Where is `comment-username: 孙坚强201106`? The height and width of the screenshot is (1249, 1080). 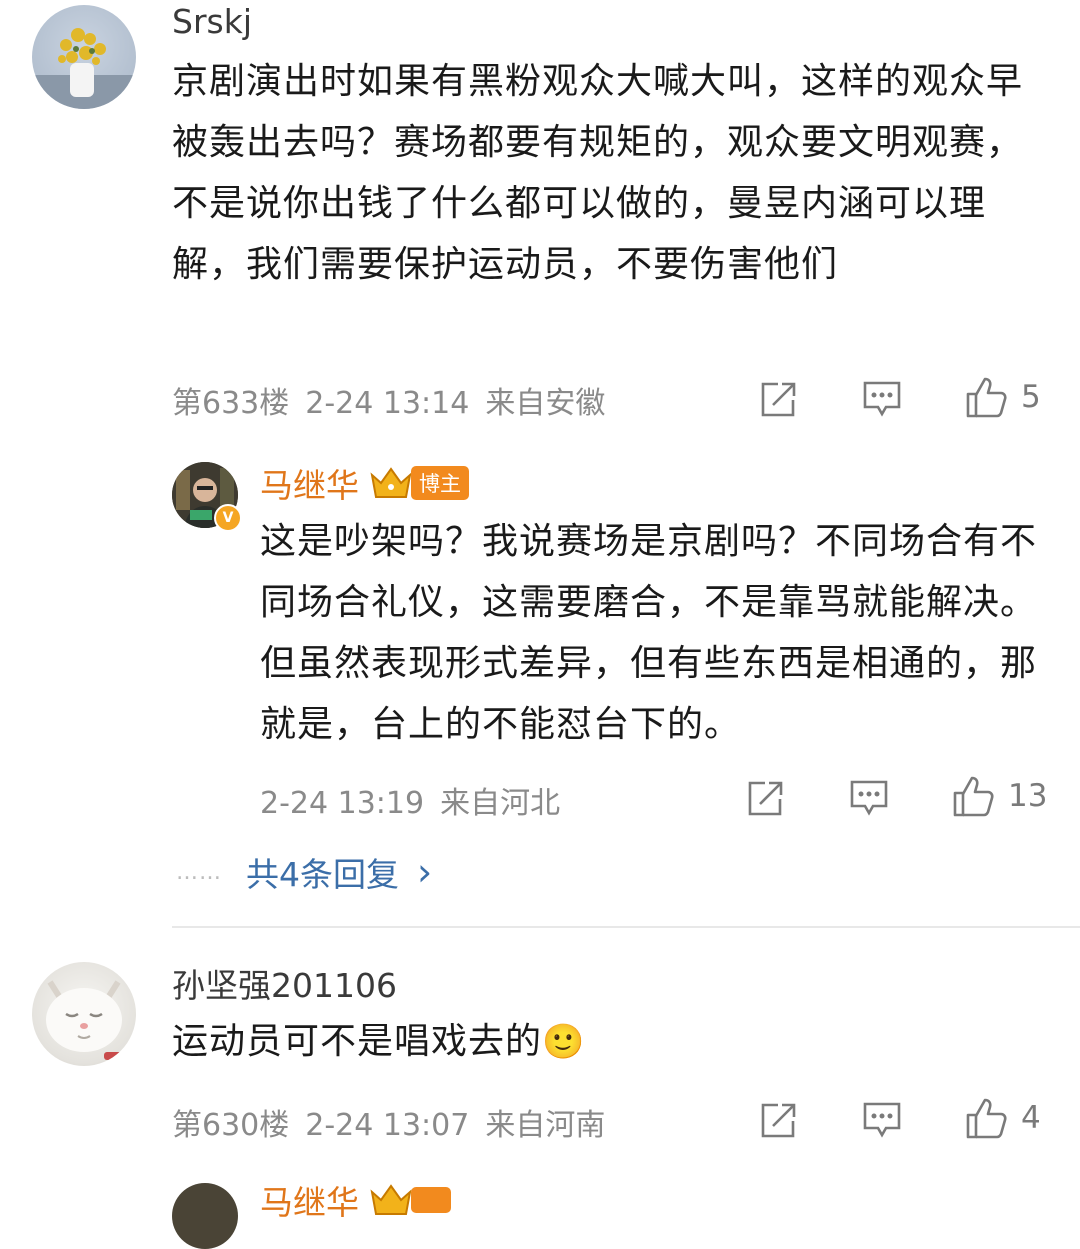 comment-username: 孙坚强201106 is located at coordinates (284, 983).